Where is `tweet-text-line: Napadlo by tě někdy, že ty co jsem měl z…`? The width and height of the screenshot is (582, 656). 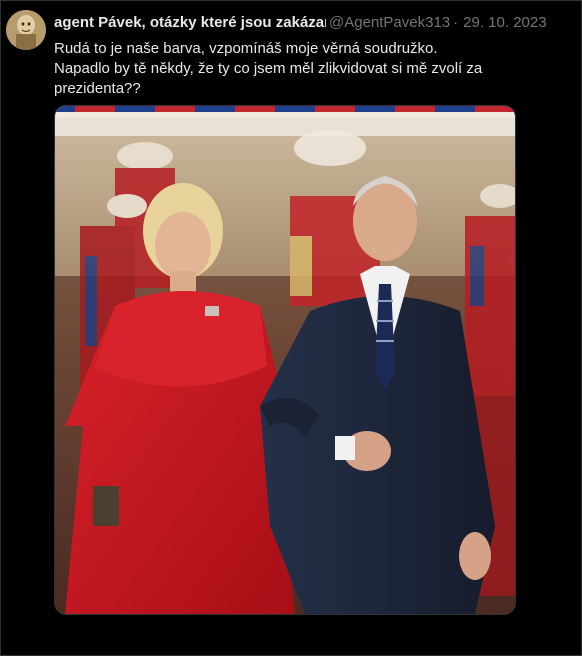 tweet-text-line: Napadlo by tě někdy, že ty co jsem měl z… is located at coordinates (268, 68).